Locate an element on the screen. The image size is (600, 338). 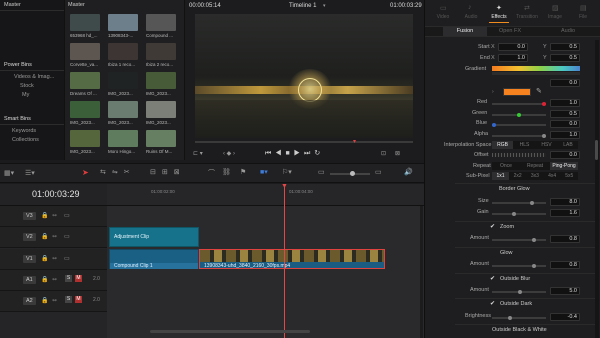
power-bin-item: Stock is located at coordinates (27, 86).